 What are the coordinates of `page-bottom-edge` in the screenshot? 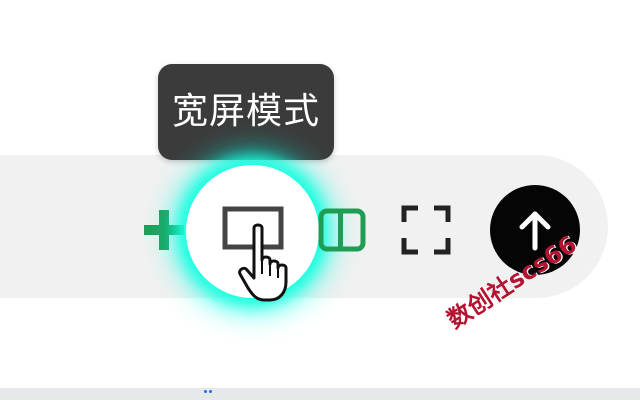 It's located at (320, 394).